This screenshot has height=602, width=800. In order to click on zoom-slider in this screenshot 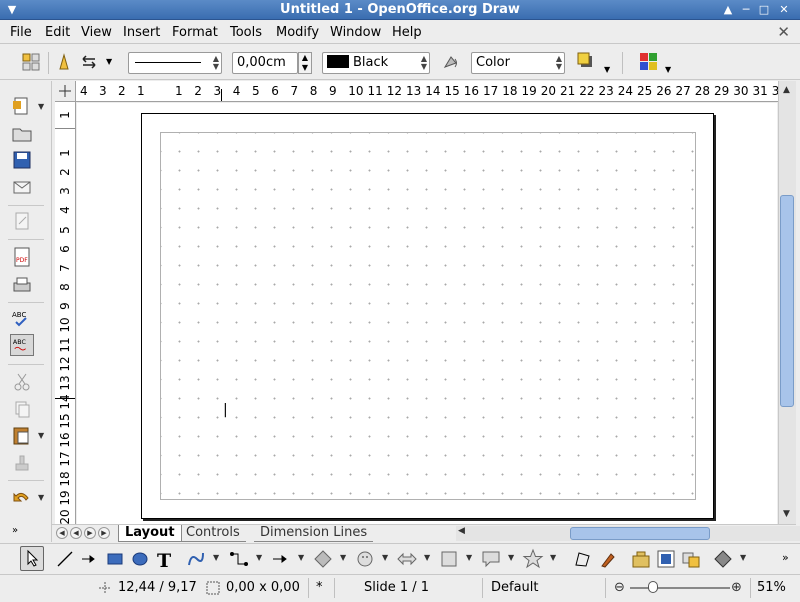, I will do `click(680, 588)`.